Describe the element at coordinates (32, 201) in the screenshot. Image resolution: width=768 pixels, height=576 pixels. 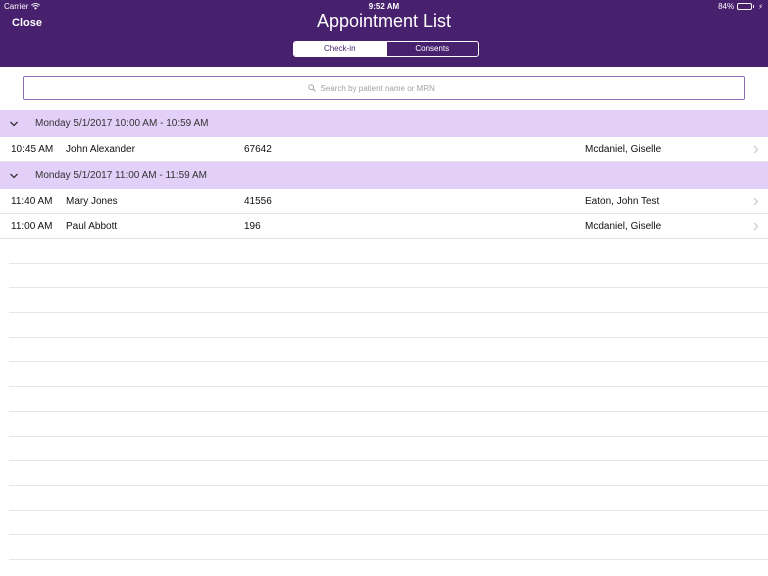
I see `appointment-time: 11:40 AM` at that location.